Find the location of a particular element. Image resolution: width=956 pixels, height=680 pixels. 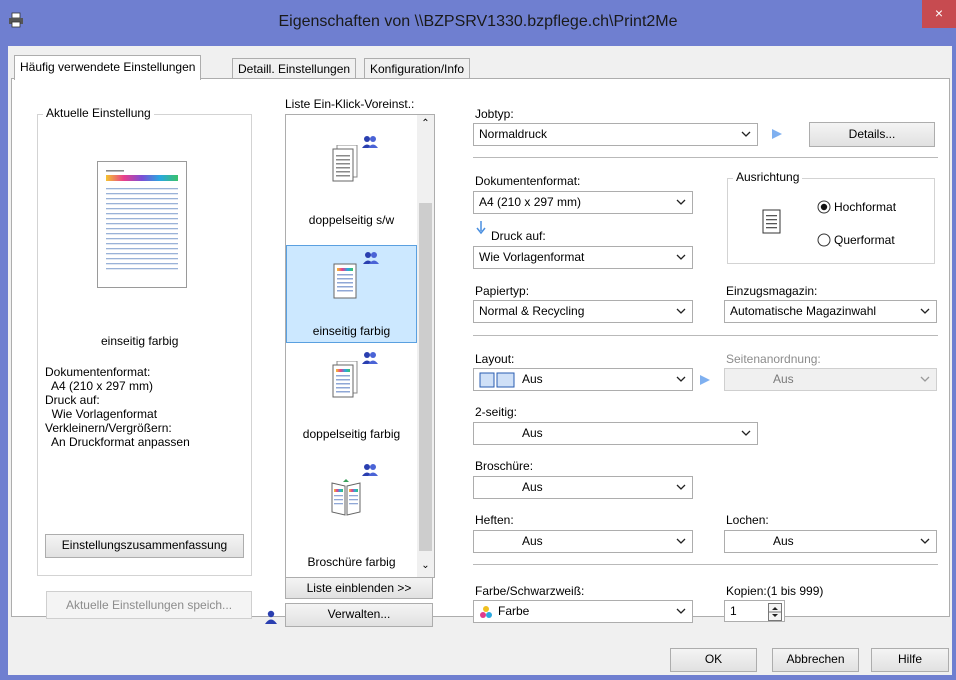

help-button: Hilfe is located at coordinates (910, 660).